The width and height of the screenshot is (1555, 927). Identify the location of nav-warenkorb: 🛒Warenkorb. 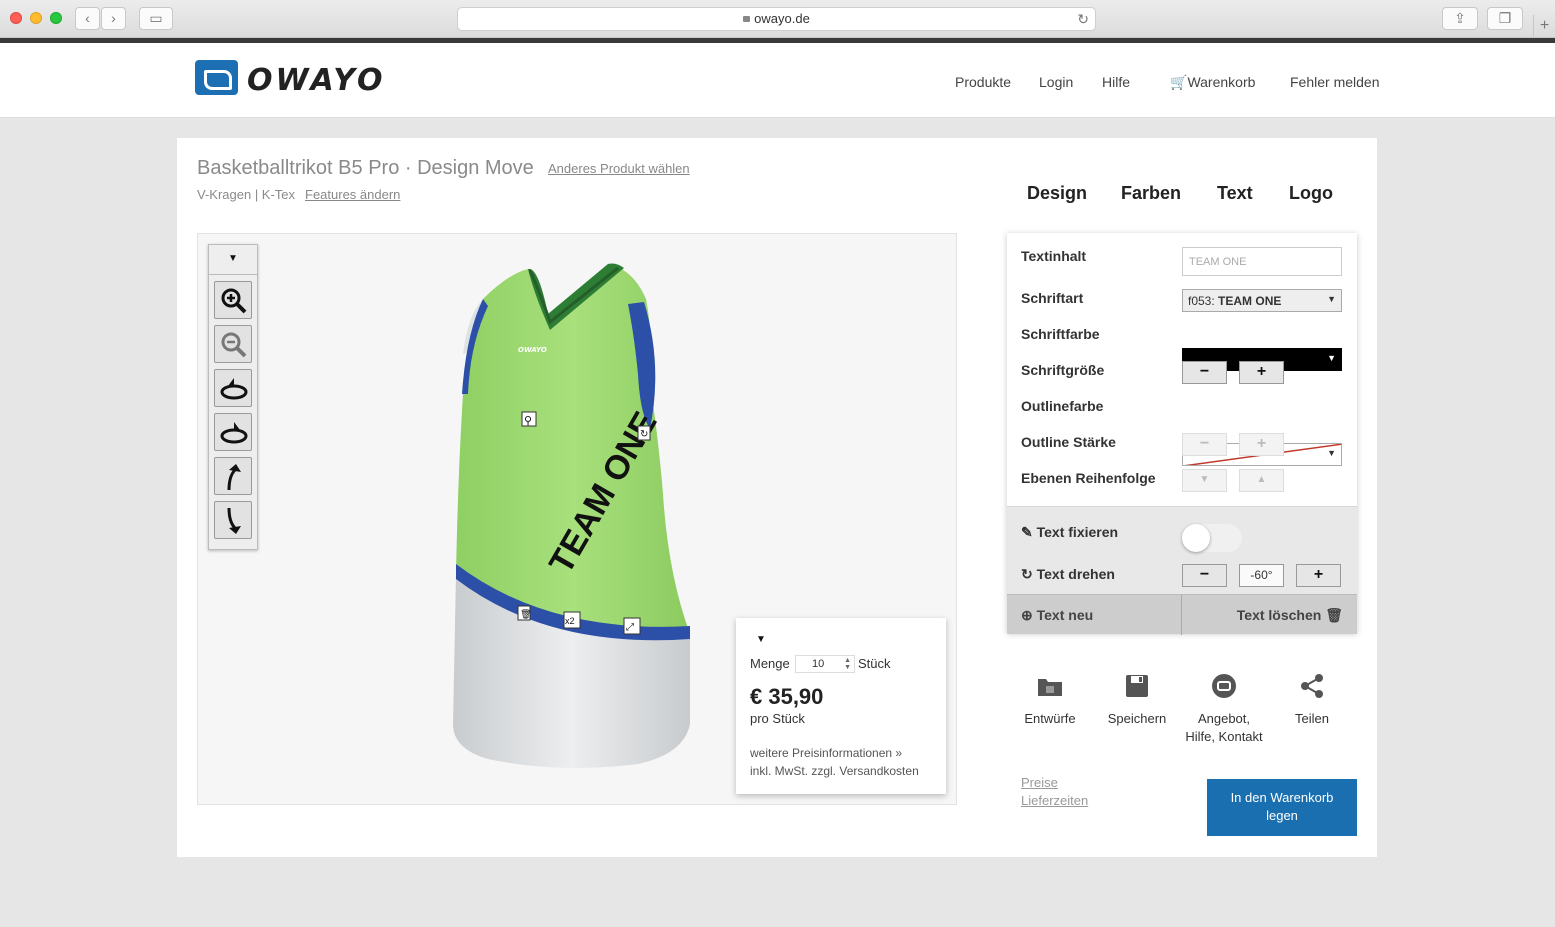
(1212, 82).